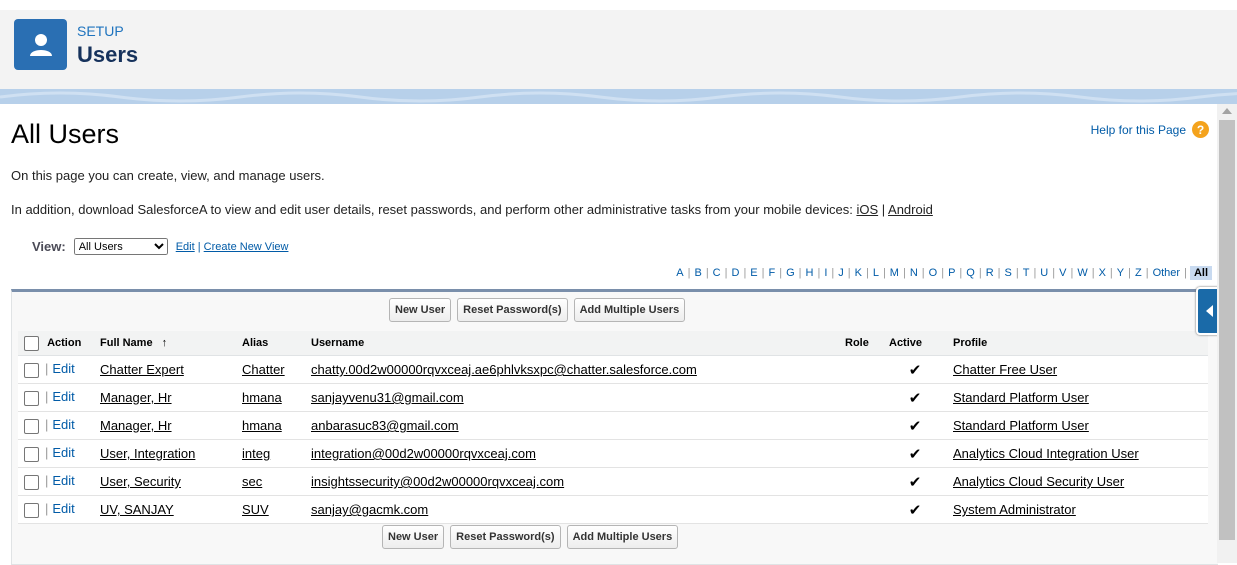  What do you see at coordinates (858, 273) in the screenshot?
I see `alpha-filter-k: K` at bounding box center [858, 273].